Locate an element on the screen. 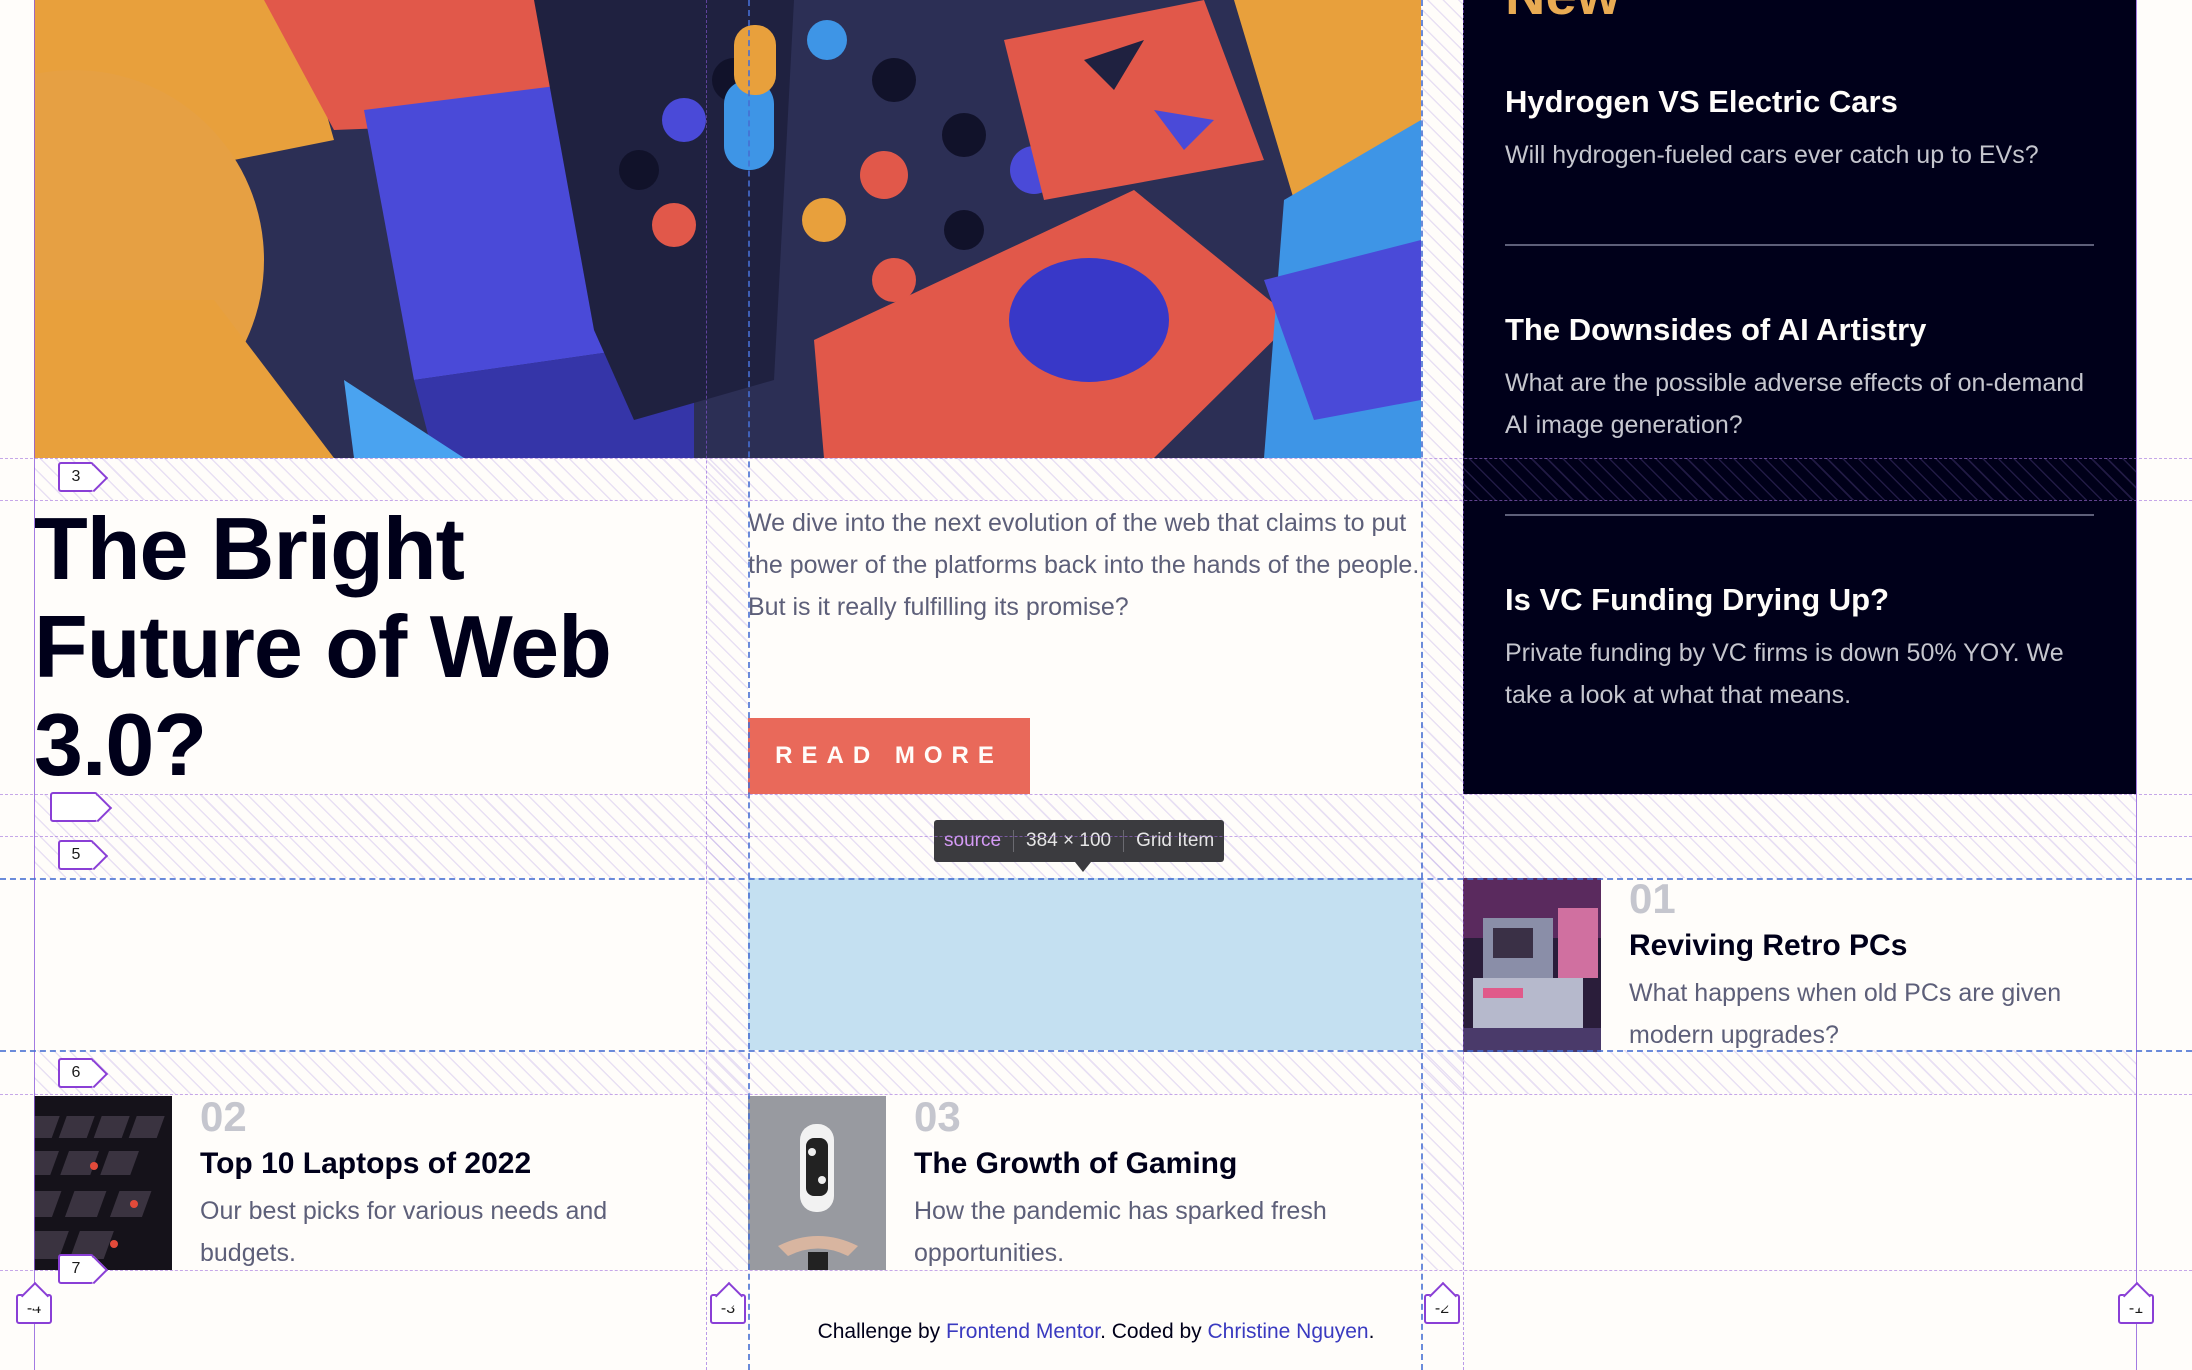  article-title: Top 10 Laptops of 2022 is located at coordinates (450, 1164).